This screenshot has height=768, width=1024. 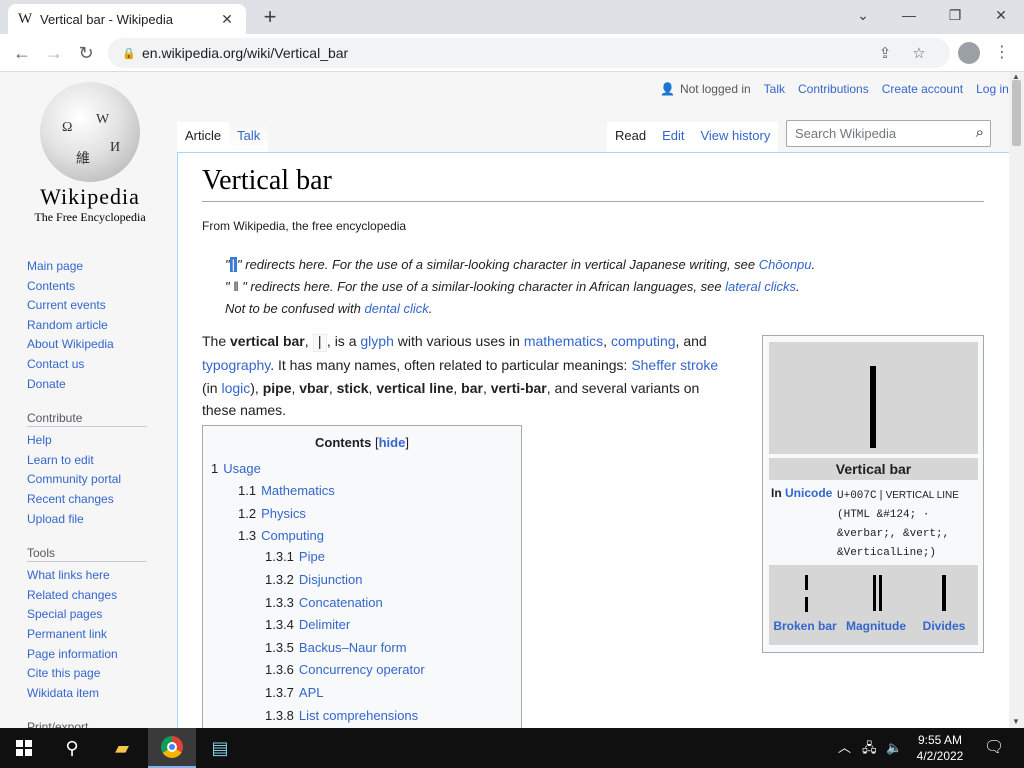 I want to click on toc-entry: 1.1 Mathematics, so click(x=286, y=490).